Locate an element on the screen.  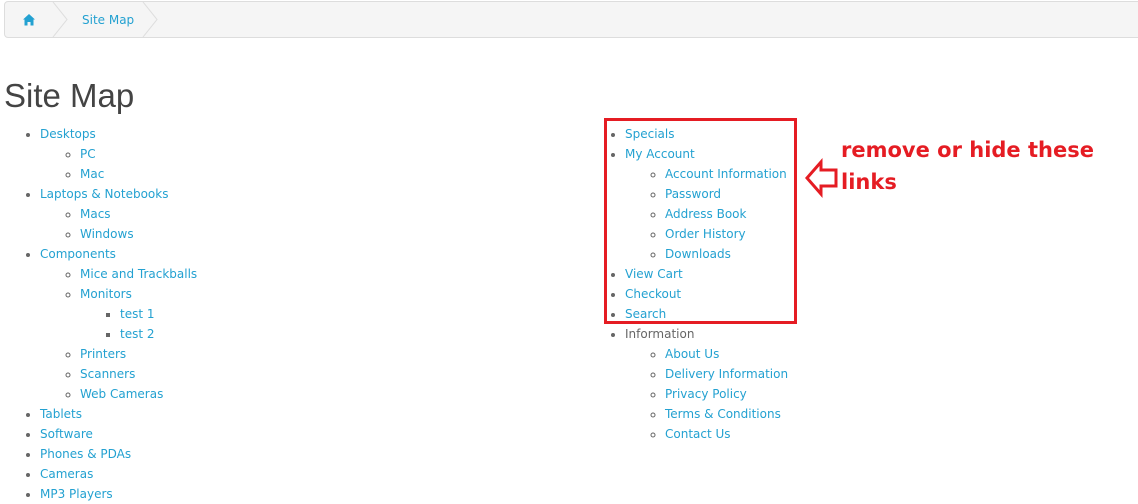
sitemap-link-macs: Macs is located at coordinates (95, 214).